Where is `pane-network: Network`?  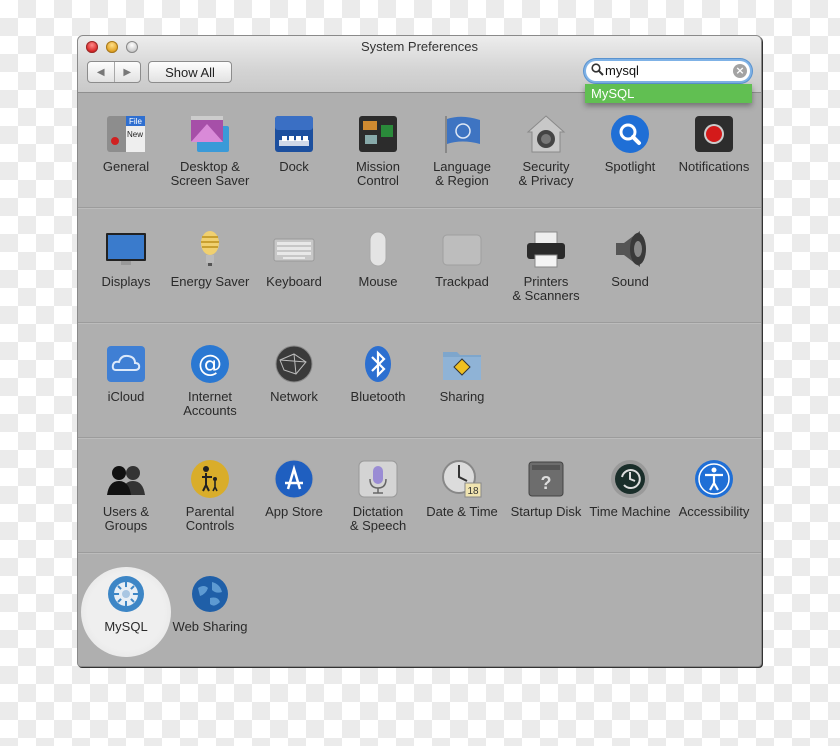 pane-network: Network is located at coordinates (294, 380).